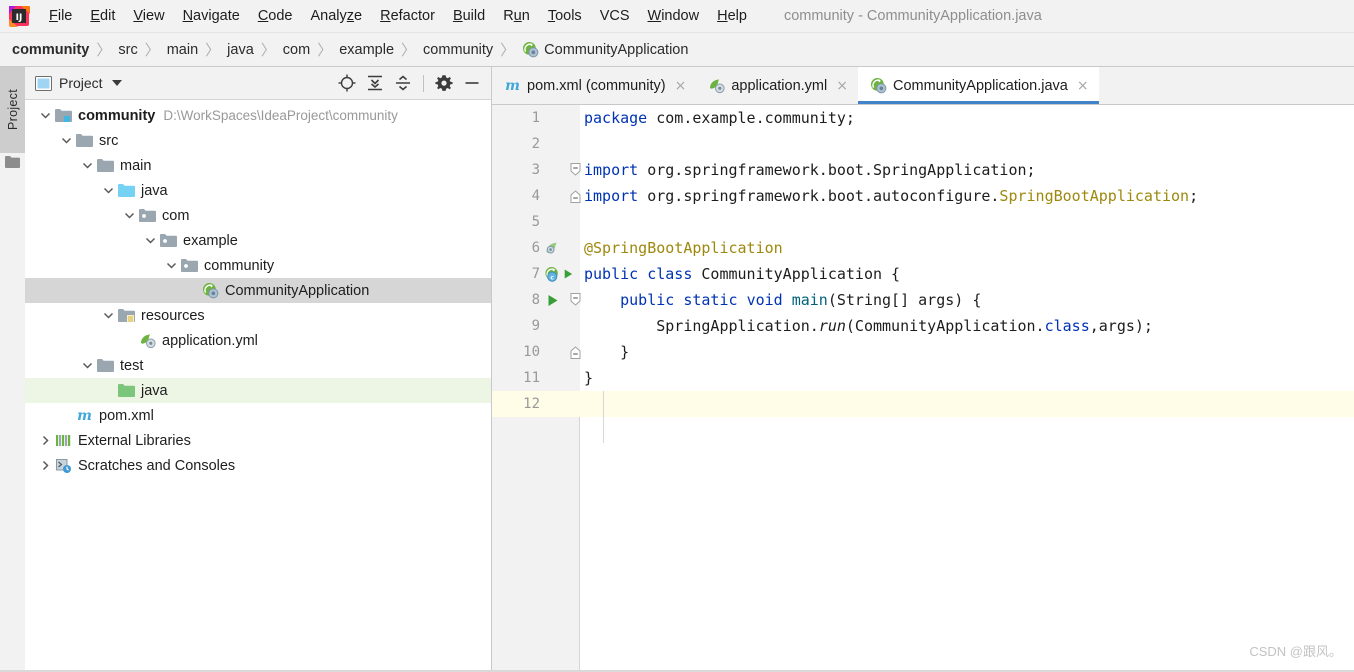  Describe the element at coordinates (594, 85) in the screenshot. I see `editor-tab-pom-xml-community-: m pom.xml (community) ×` at that location.